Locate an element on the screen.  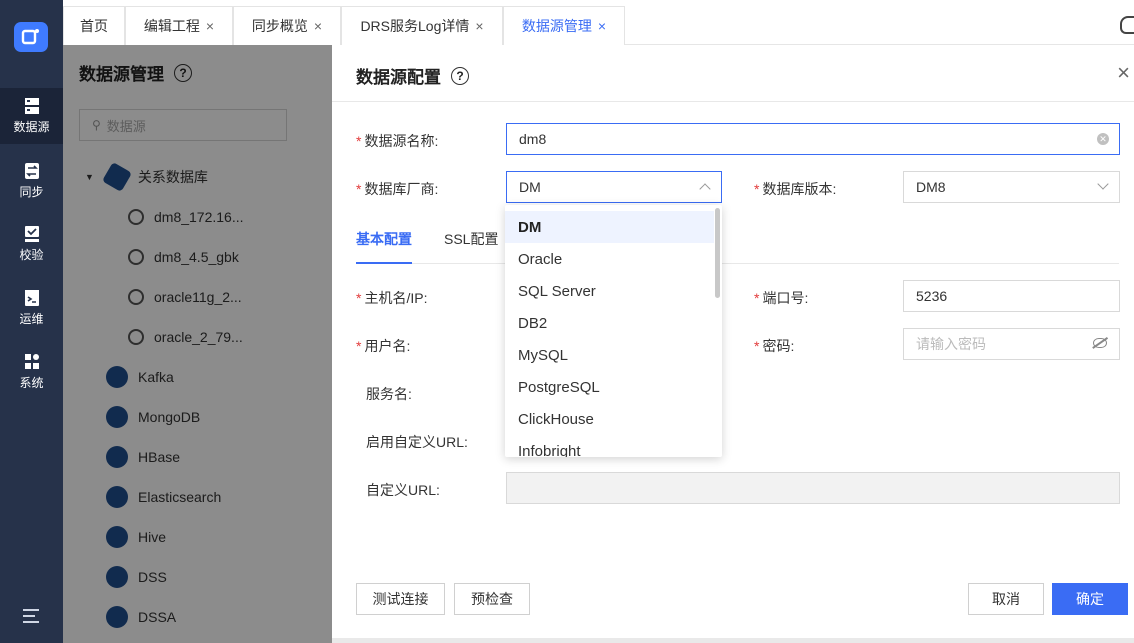
input-value: dm8 is located at coordinates (533, 139).